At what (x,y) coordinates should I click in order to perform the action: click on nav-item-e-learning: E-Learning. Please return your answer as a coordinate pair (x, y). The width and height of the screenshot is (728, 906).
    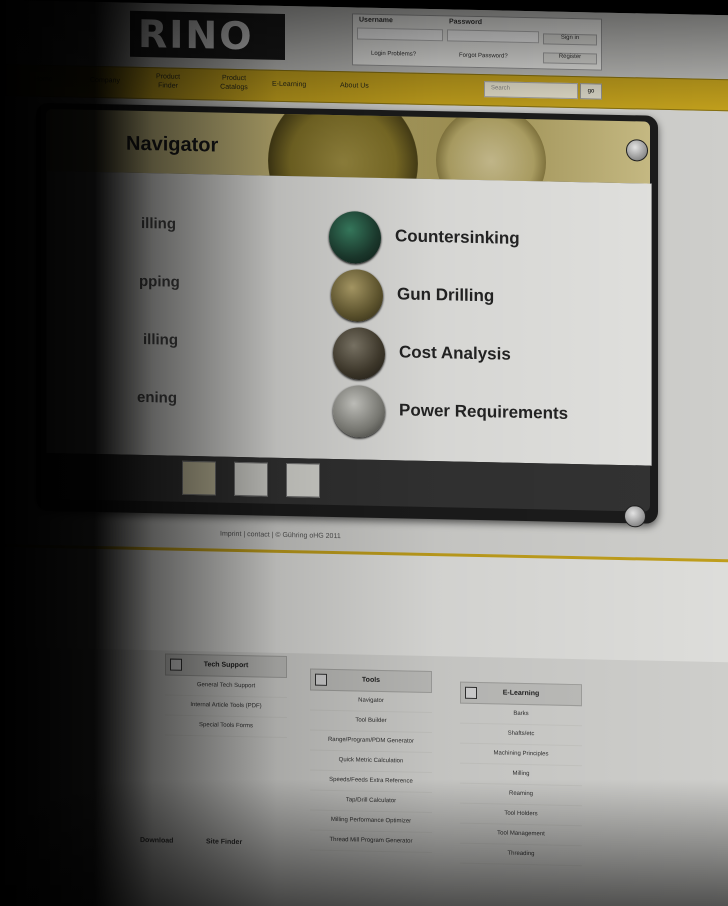
    Looking at the image, I should click on (289, 85).